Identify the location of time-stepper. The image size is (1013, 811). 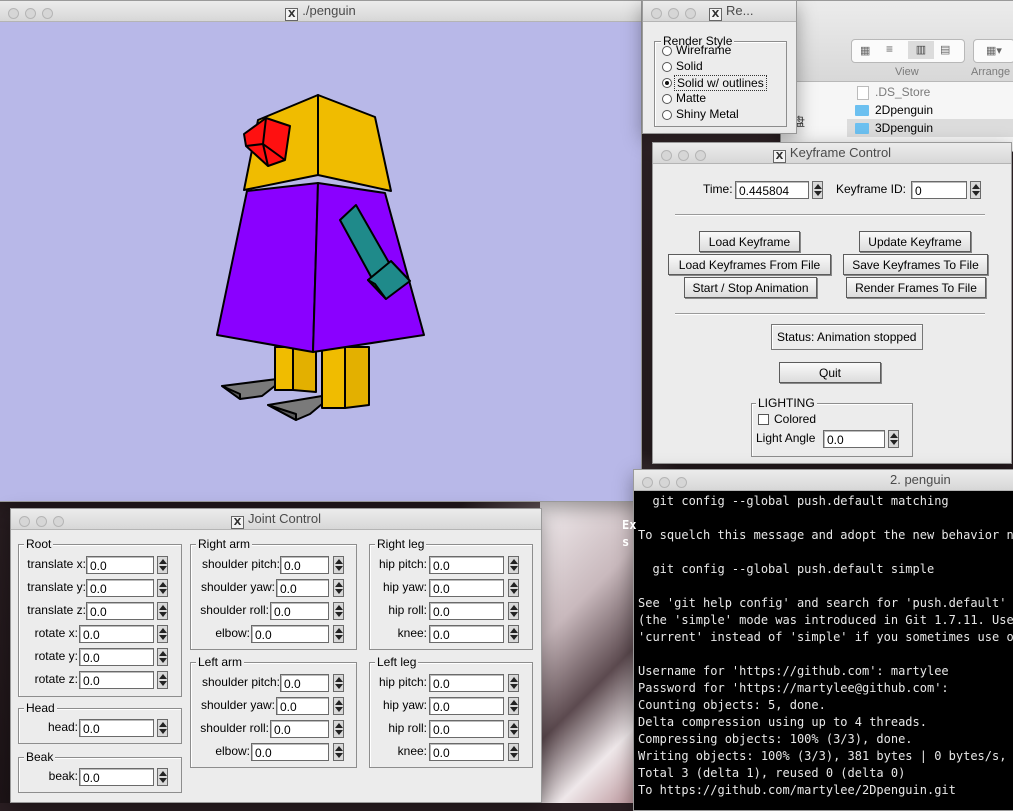
(817, 190).